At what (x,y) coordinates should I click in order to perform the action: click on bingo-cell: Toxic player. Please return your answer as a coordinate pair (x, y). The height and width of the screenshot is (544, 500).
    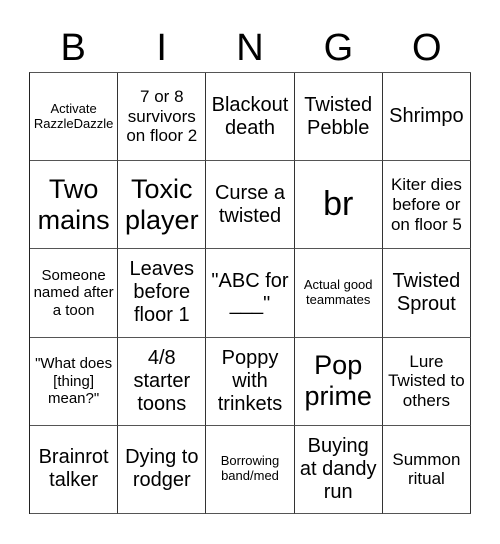
    Looking at the image, I should click on (162, 205).